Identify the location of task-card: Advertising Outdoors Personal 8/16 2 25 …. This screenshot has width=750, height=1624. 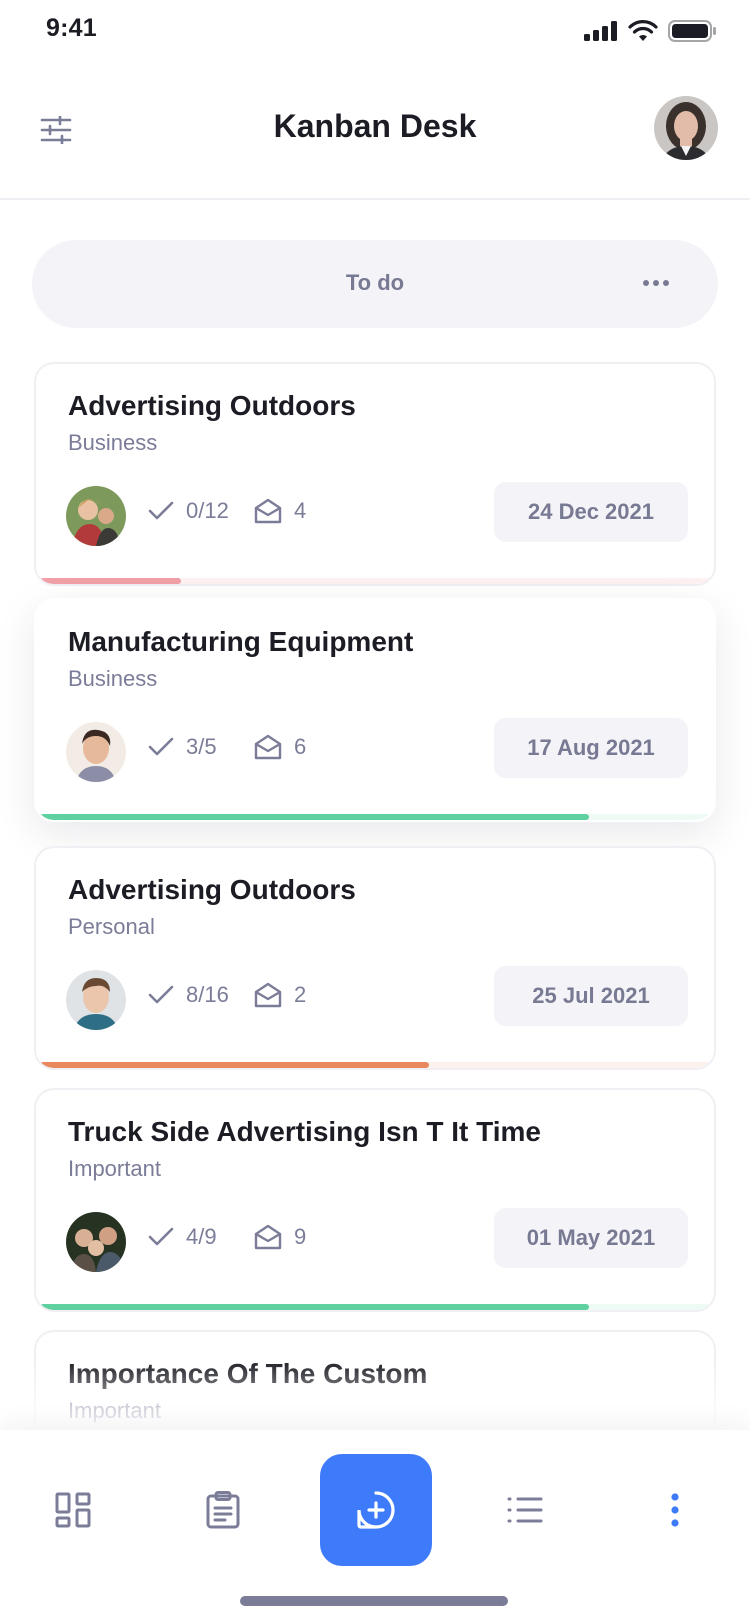
(375, 958).